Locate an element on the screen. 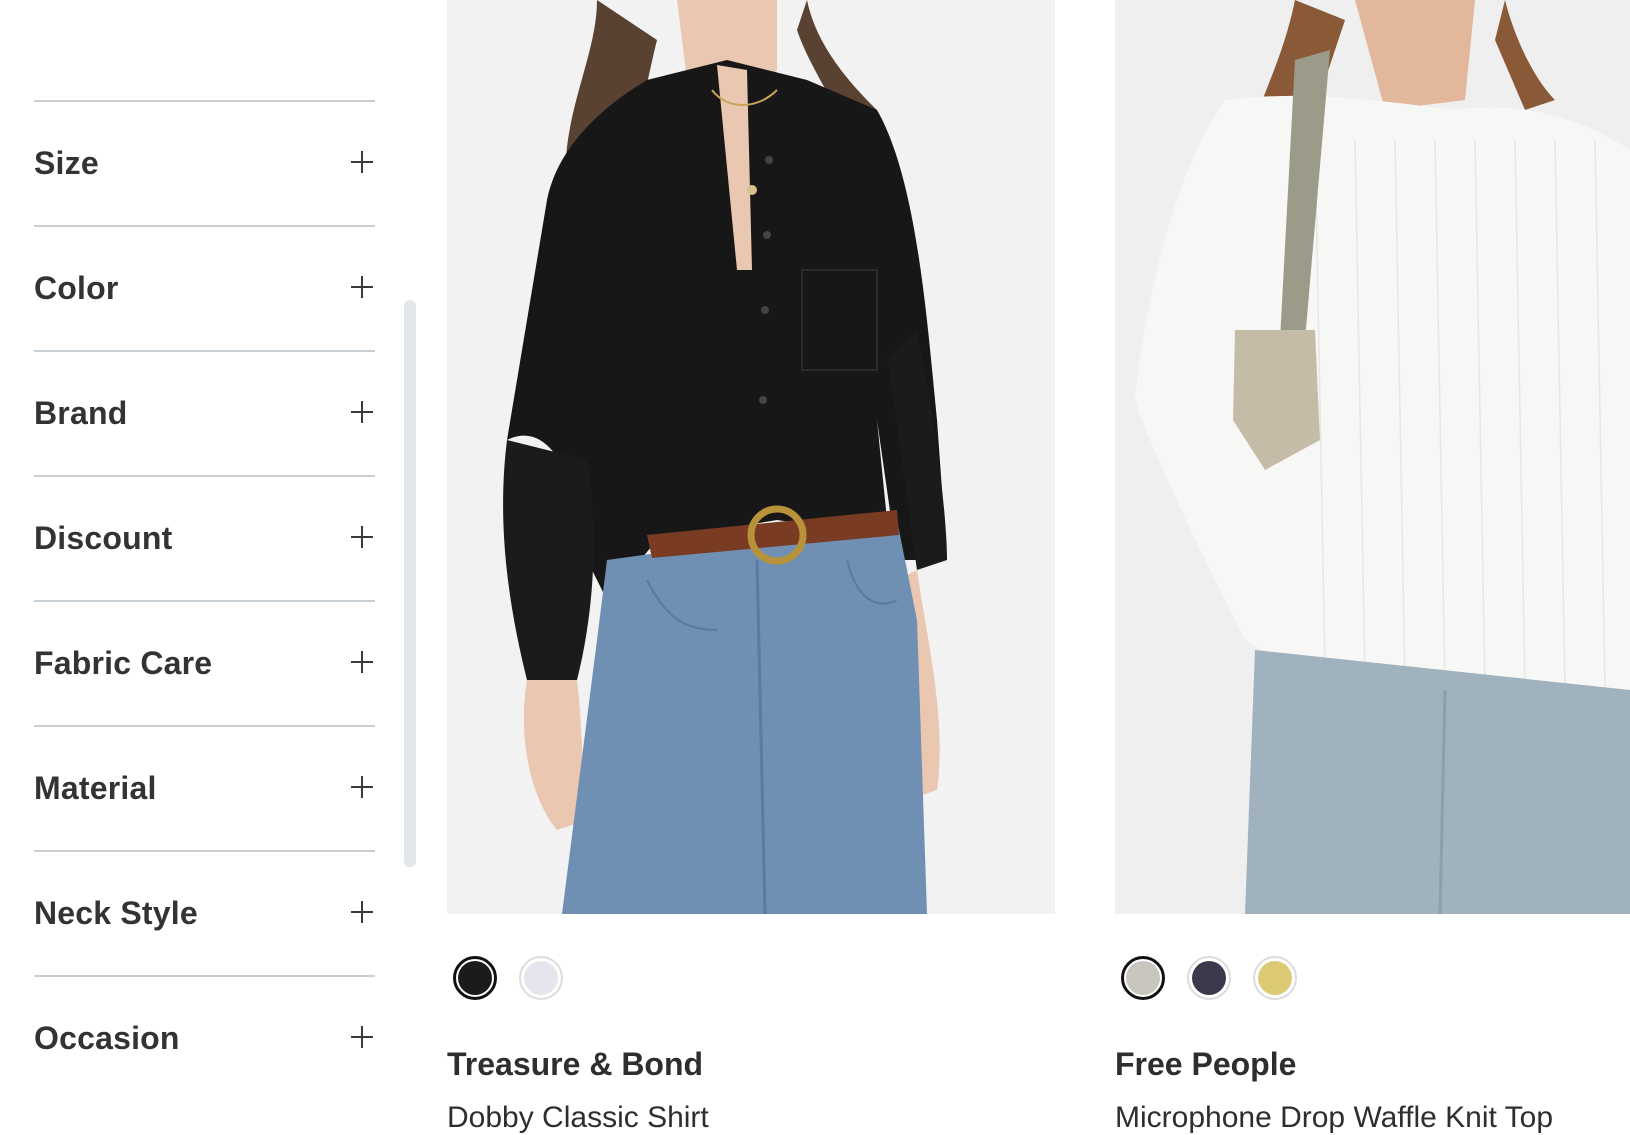 This screenshot has width=1630, height=1135. filter-label: Occasion is located at coordinates (107, 1038).